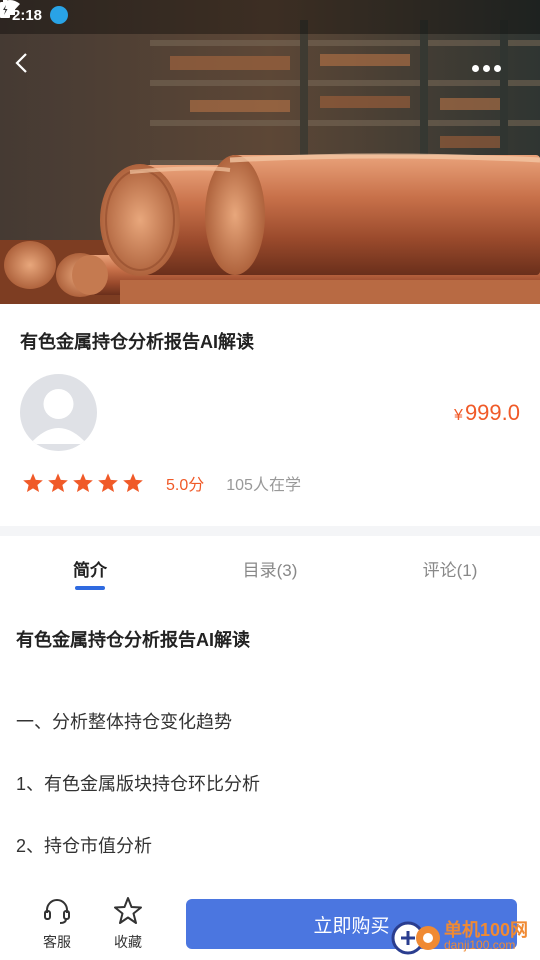 The height and width of the screenshot is (960, 540). I want to click on more-options-button, so click(486, 68).